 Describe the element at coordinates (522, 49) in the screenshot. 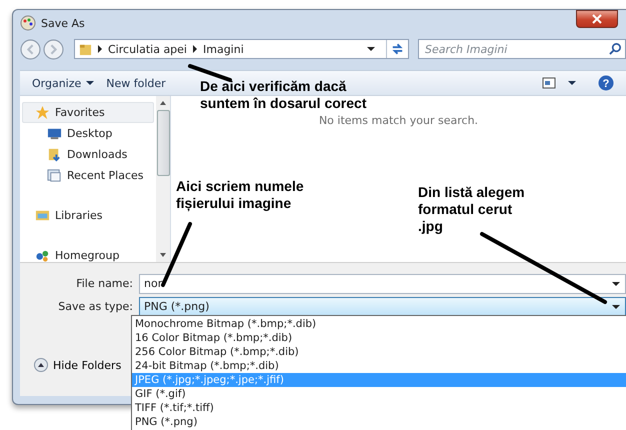

I see `search-field: Search Imagini` at that location.